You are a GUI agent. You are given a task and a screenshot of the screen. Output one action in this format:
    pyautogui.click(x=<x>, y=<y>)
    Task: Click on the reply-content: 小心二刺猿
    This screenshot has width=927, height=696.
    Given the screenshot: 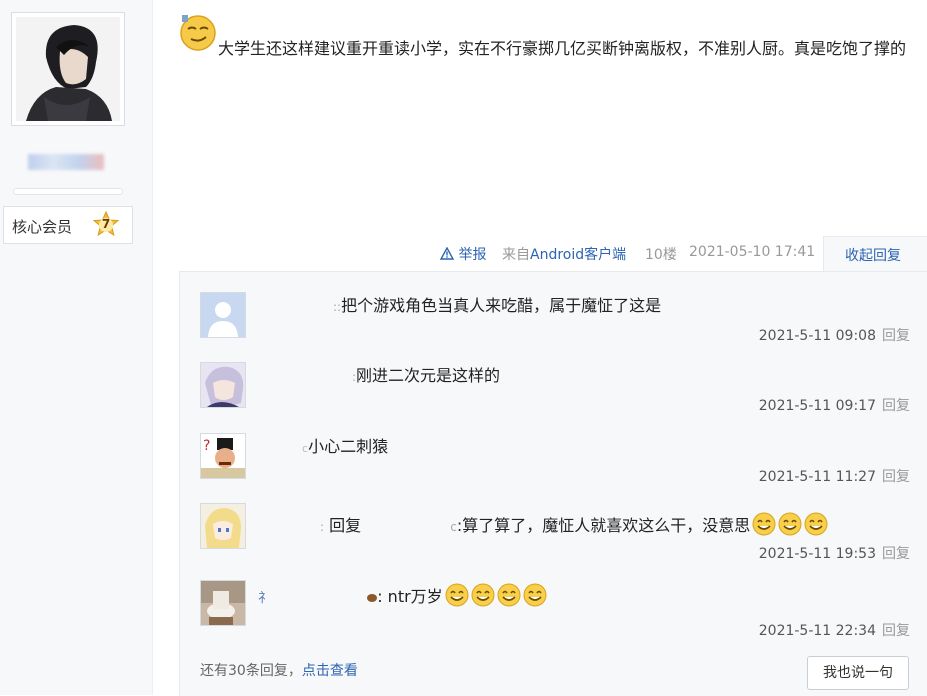 What is the action you would take?
    pyautogui.click(x=348, y=446)
    